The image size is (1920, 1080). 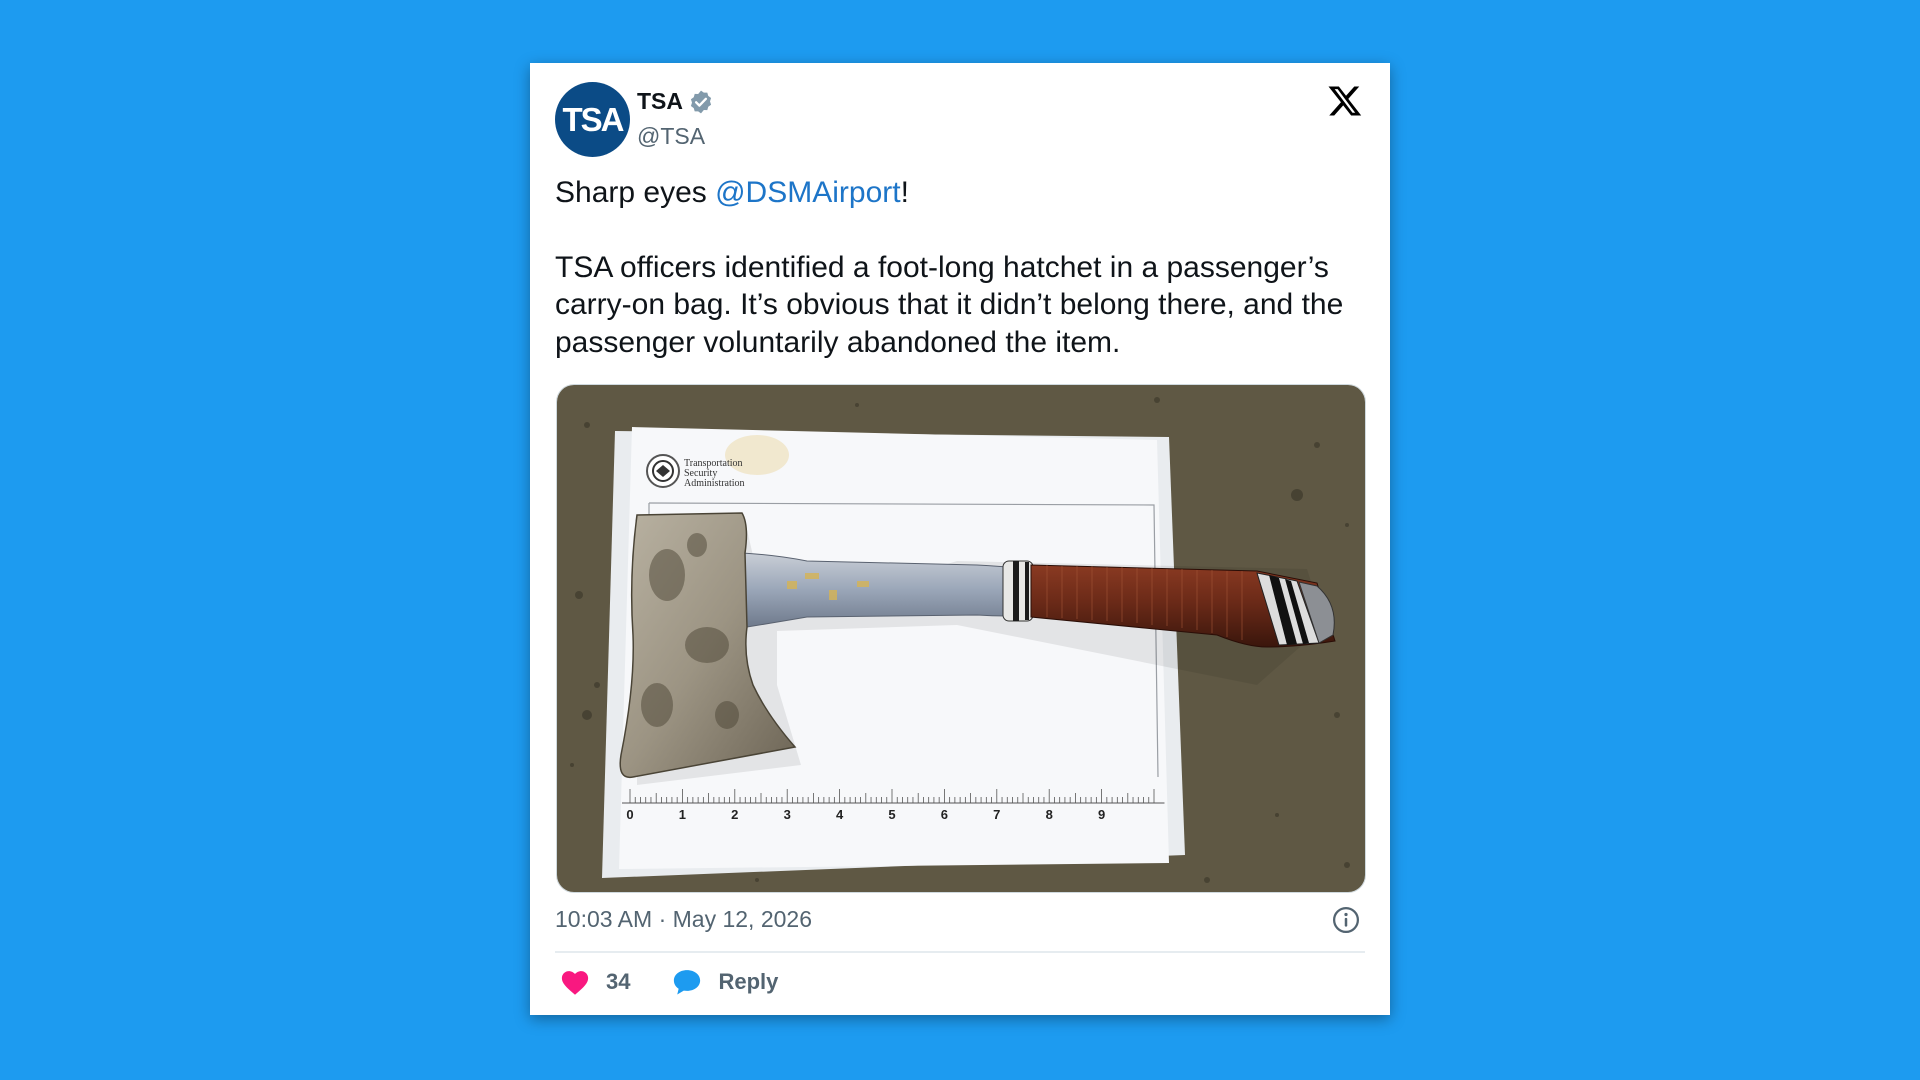 What do you see at coordinates (787, 814) in the screenshot?
I see `ruler-number: 3` at bounding box center [787, 814].